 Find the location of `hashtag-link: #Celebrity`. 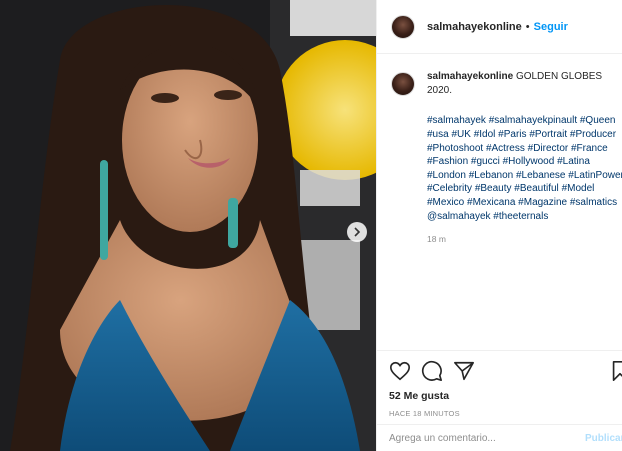

hashtag-link: #Celebrity is located at coordinates (449, 188).